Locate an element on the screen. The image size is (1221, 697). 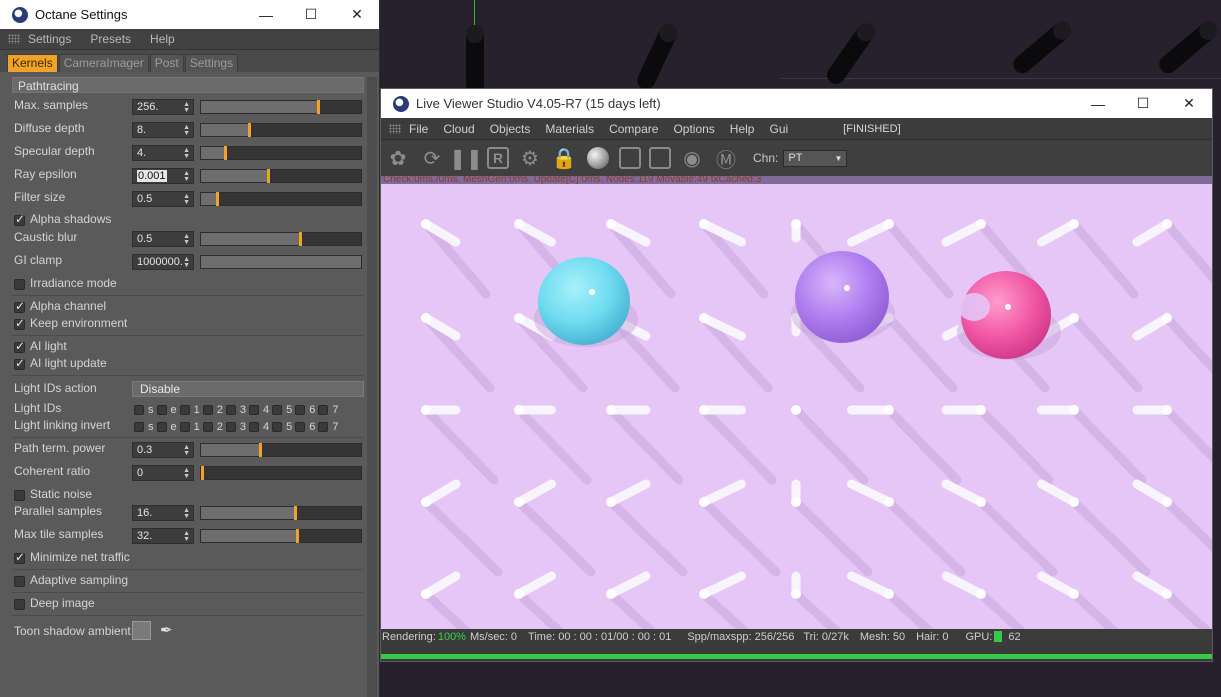
gi-clamp-slider is located at coordinates (281, 262).